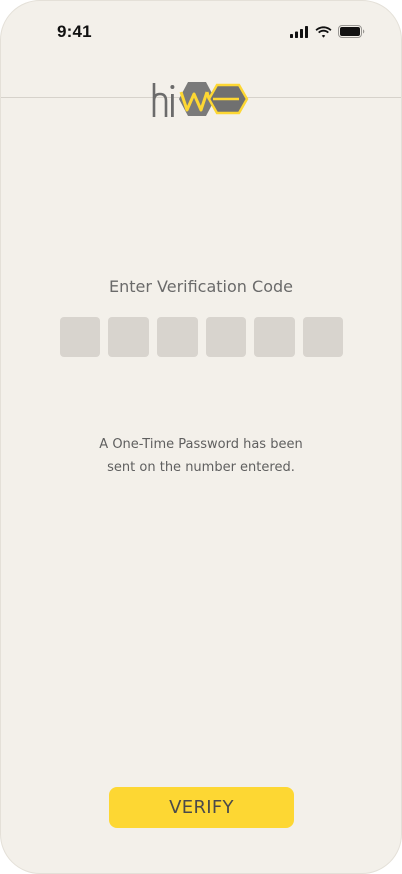 The image size is (402, 874). Describe the element at coordinates (201, 467) in the screenshot. I see `otp-message-line-2: sent on the number entered.` at that location.